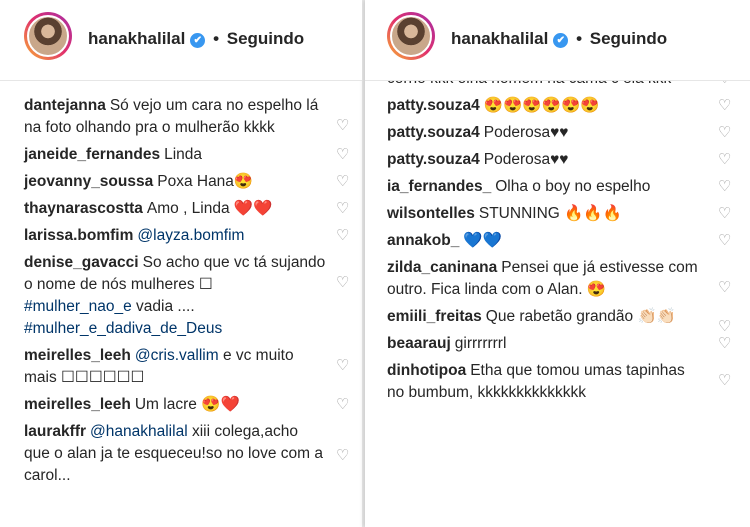 The image size is (750, 527). Describe the element at coordinates (92, 154) in the screenshot. I see `comment-username: janeide_fernandes` at that location.